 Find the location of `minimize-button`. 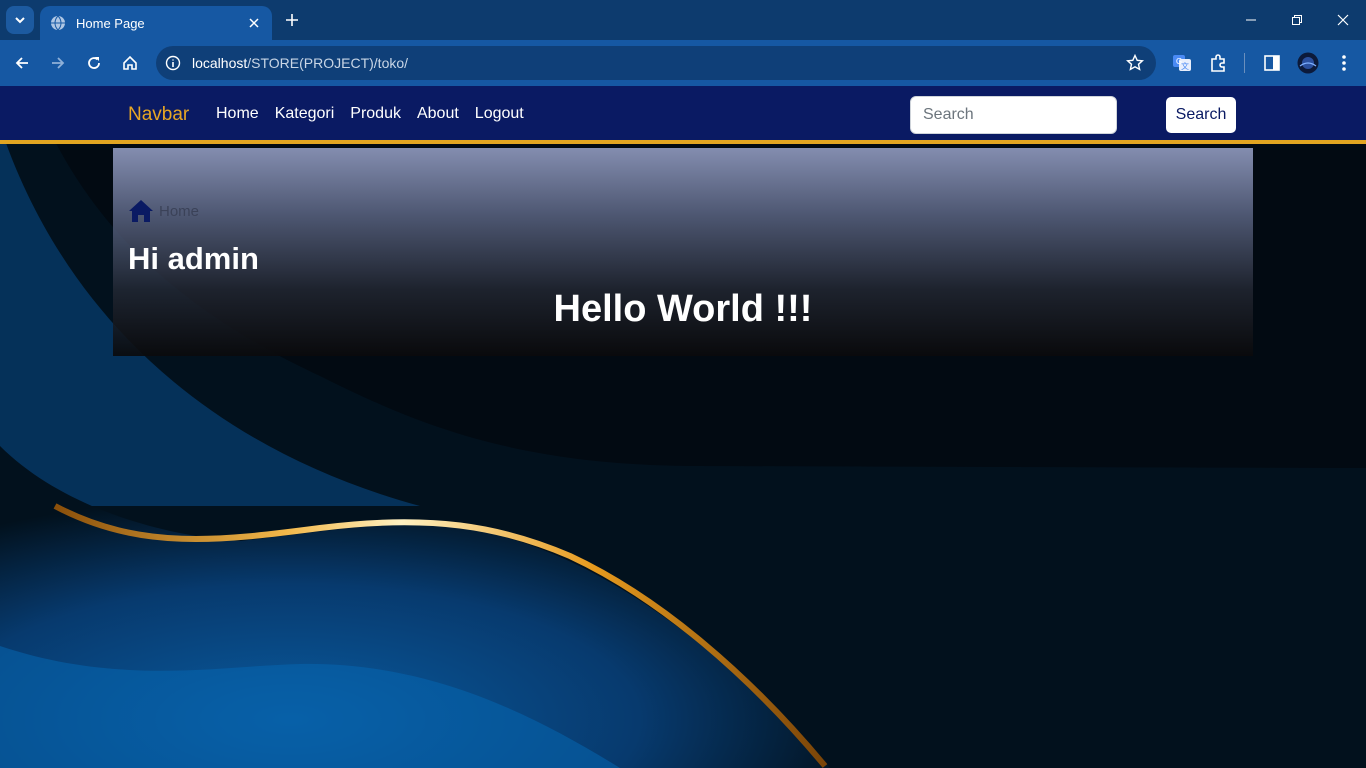

minimize-button is located at coordinates (1251, 20).